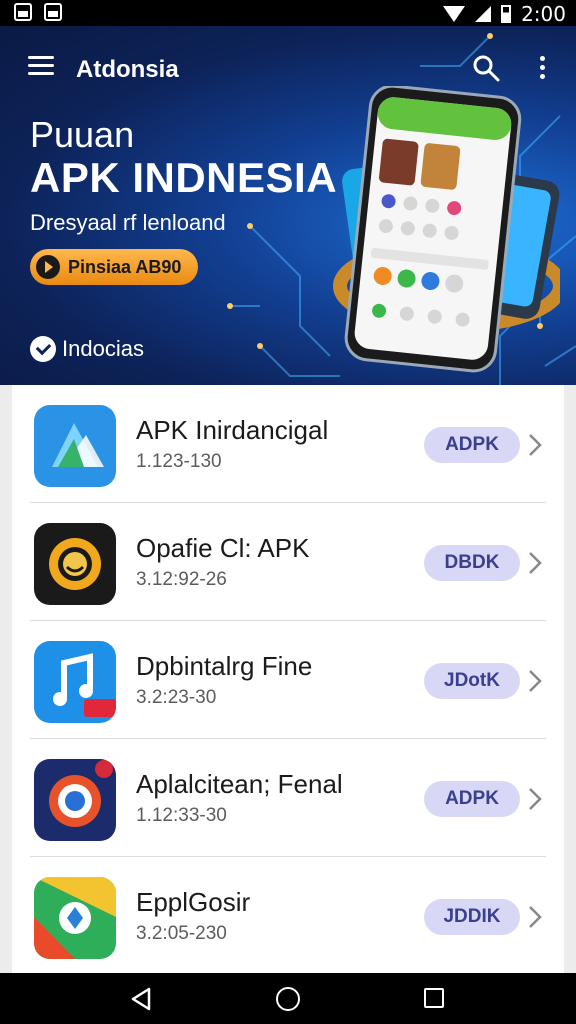 The image size is (576, 1024). What do you see at coordinates (125, 266) in the screenshot?
I see `hero-cta-label: Pinsiaa AB90` at bounding box center [125, 266].